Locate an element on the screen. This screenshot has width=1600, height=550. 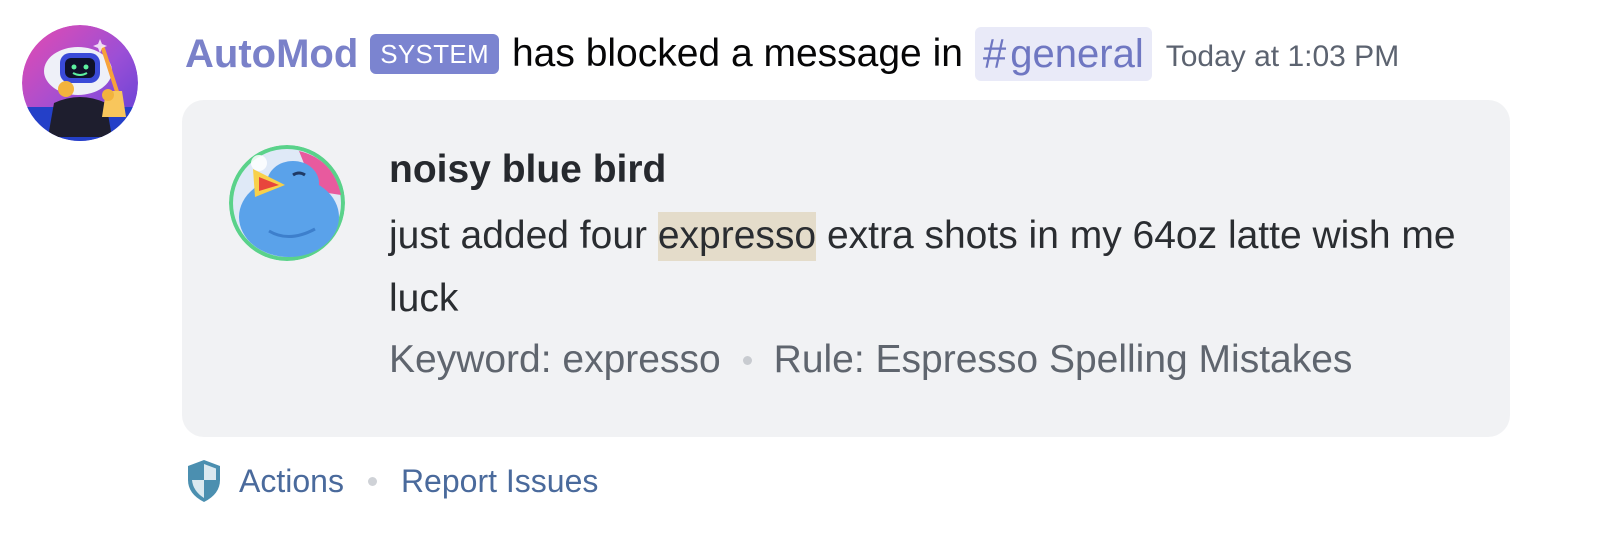
blocked-author-avatar is located at coordinates (287, 203).